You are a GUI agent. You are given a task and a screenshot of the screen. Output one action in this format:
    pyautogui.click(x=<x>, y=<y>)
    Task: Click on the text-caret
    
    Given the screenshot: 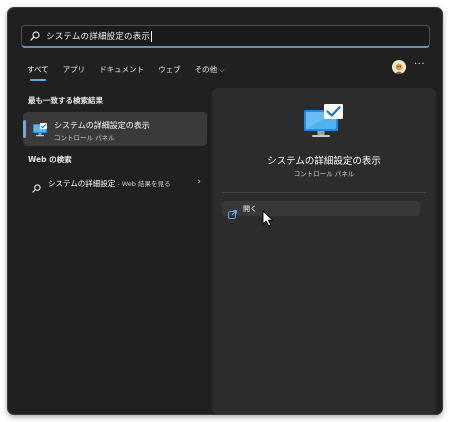 What is the action you would take?
    pyautogui.click(x=152, y=36)
    